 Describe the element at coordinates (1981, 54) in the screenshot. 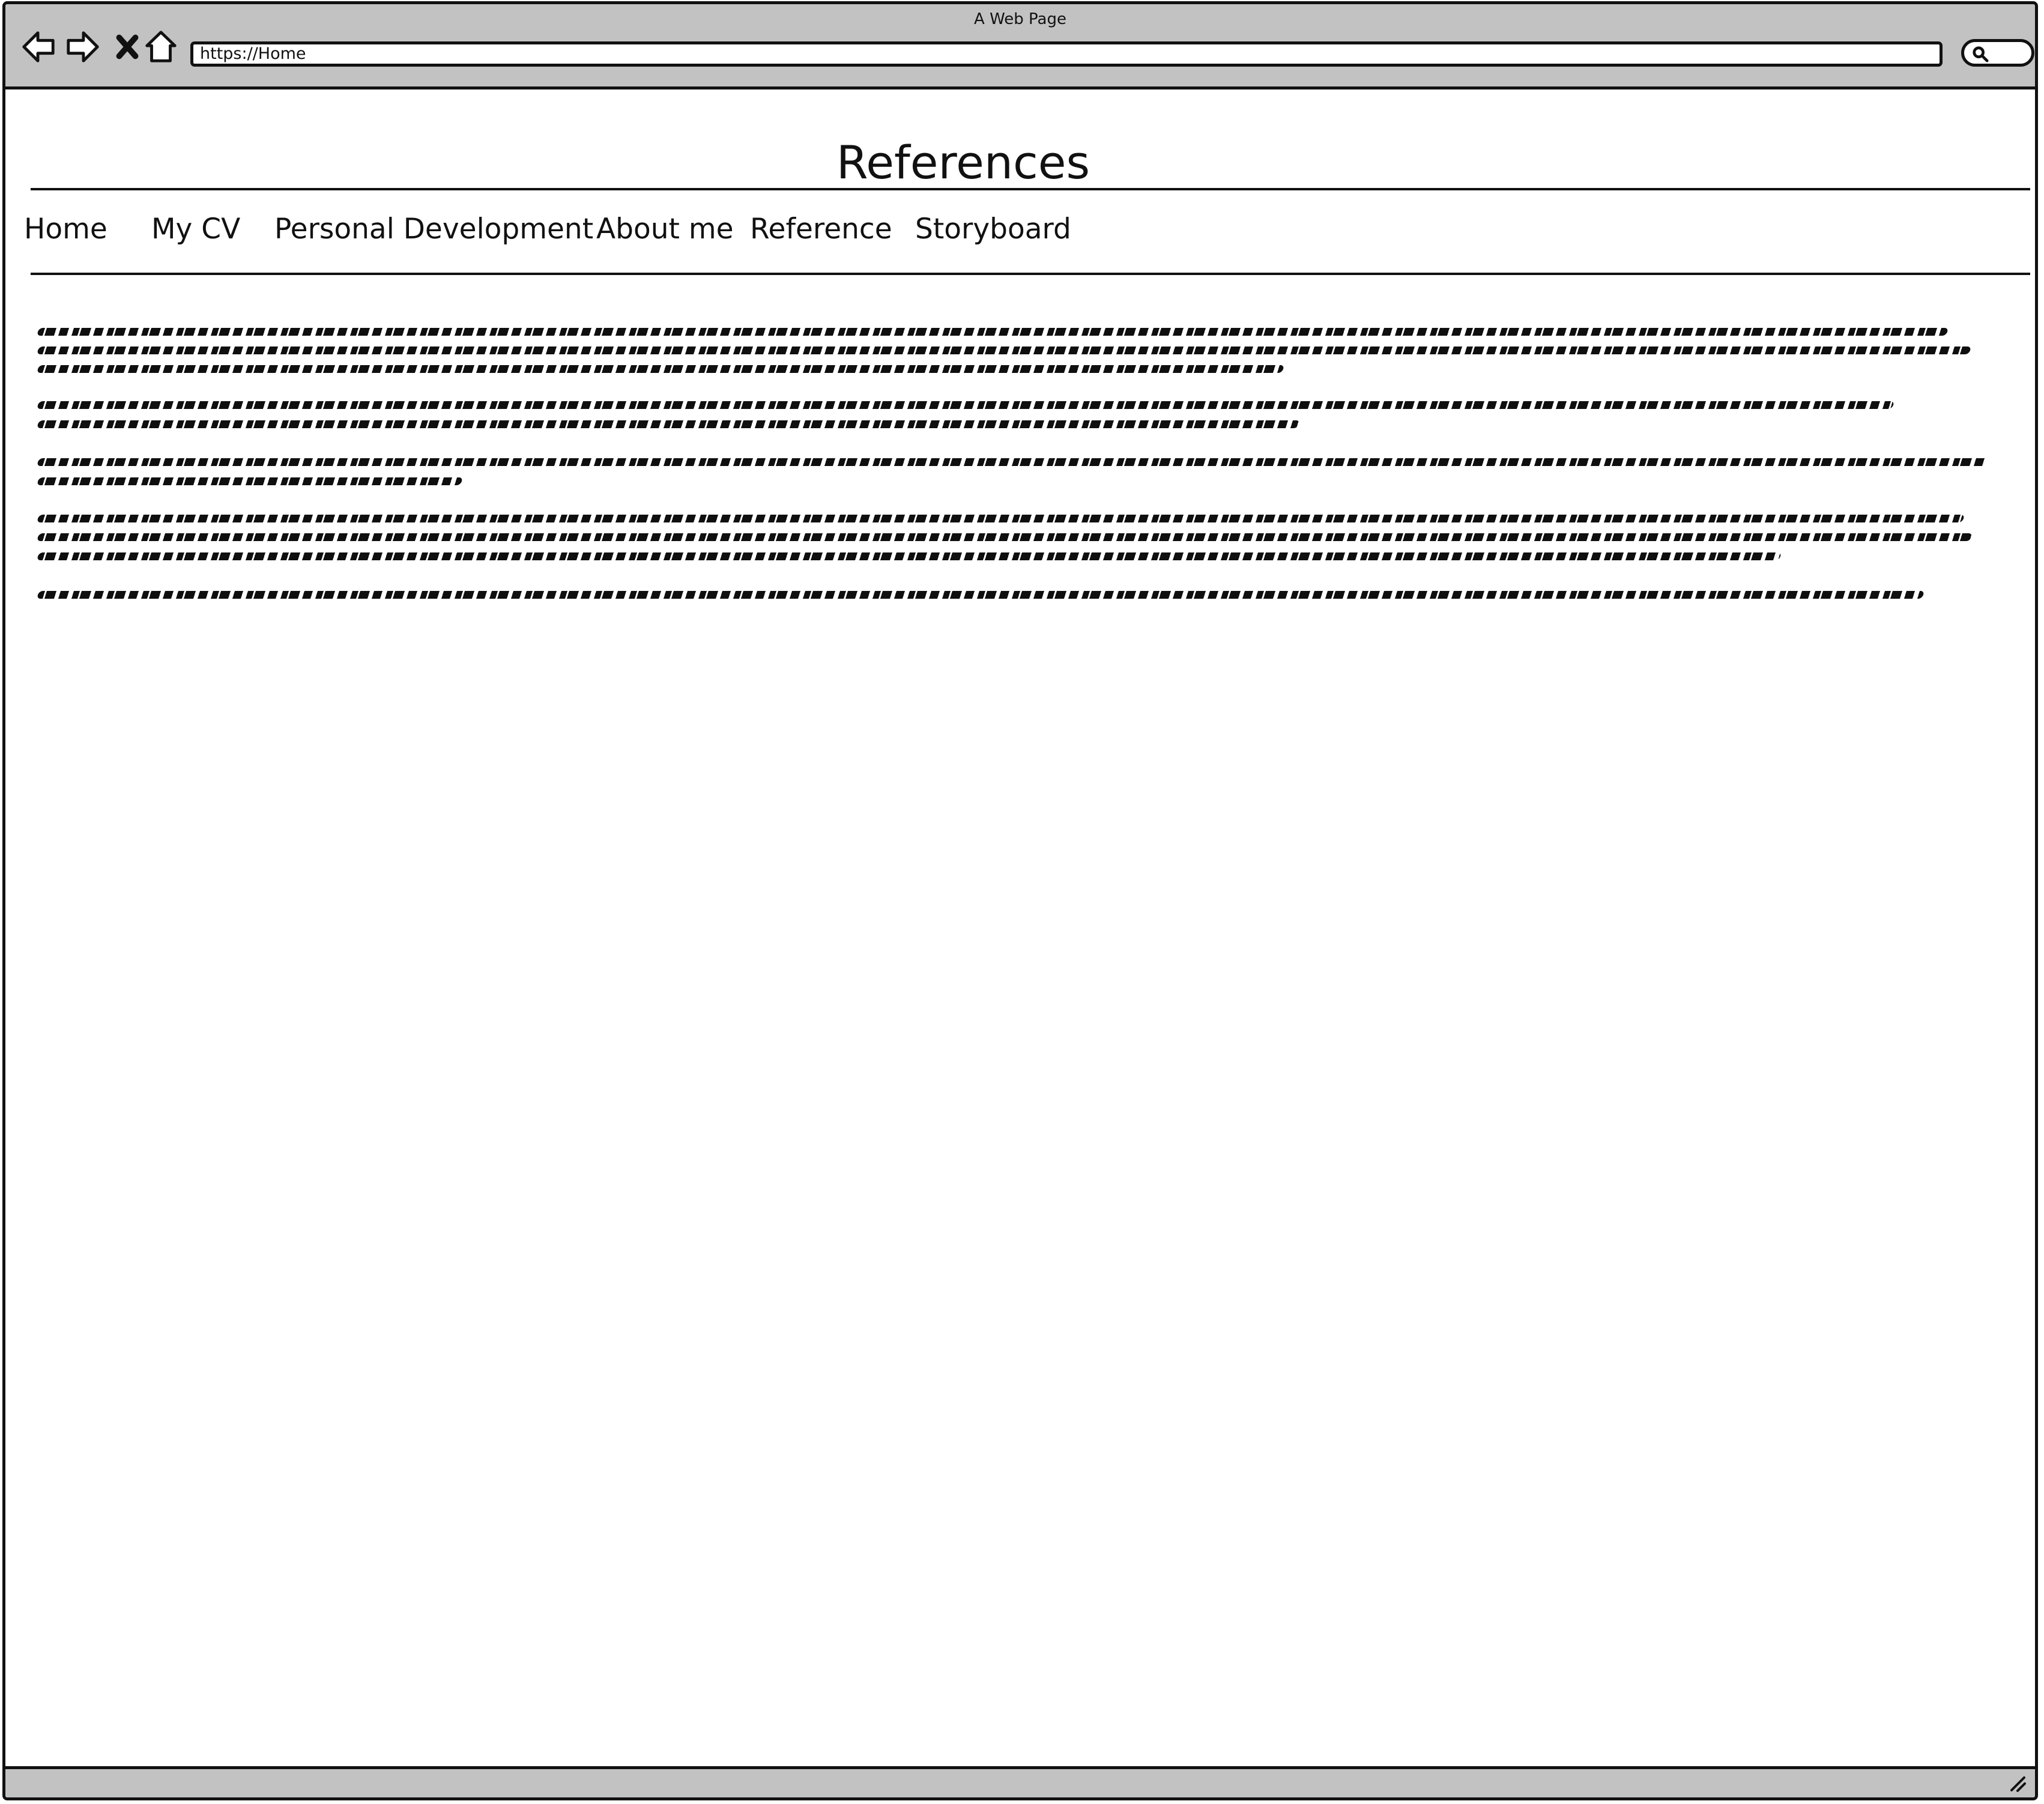

I see `search-icon` at that location.